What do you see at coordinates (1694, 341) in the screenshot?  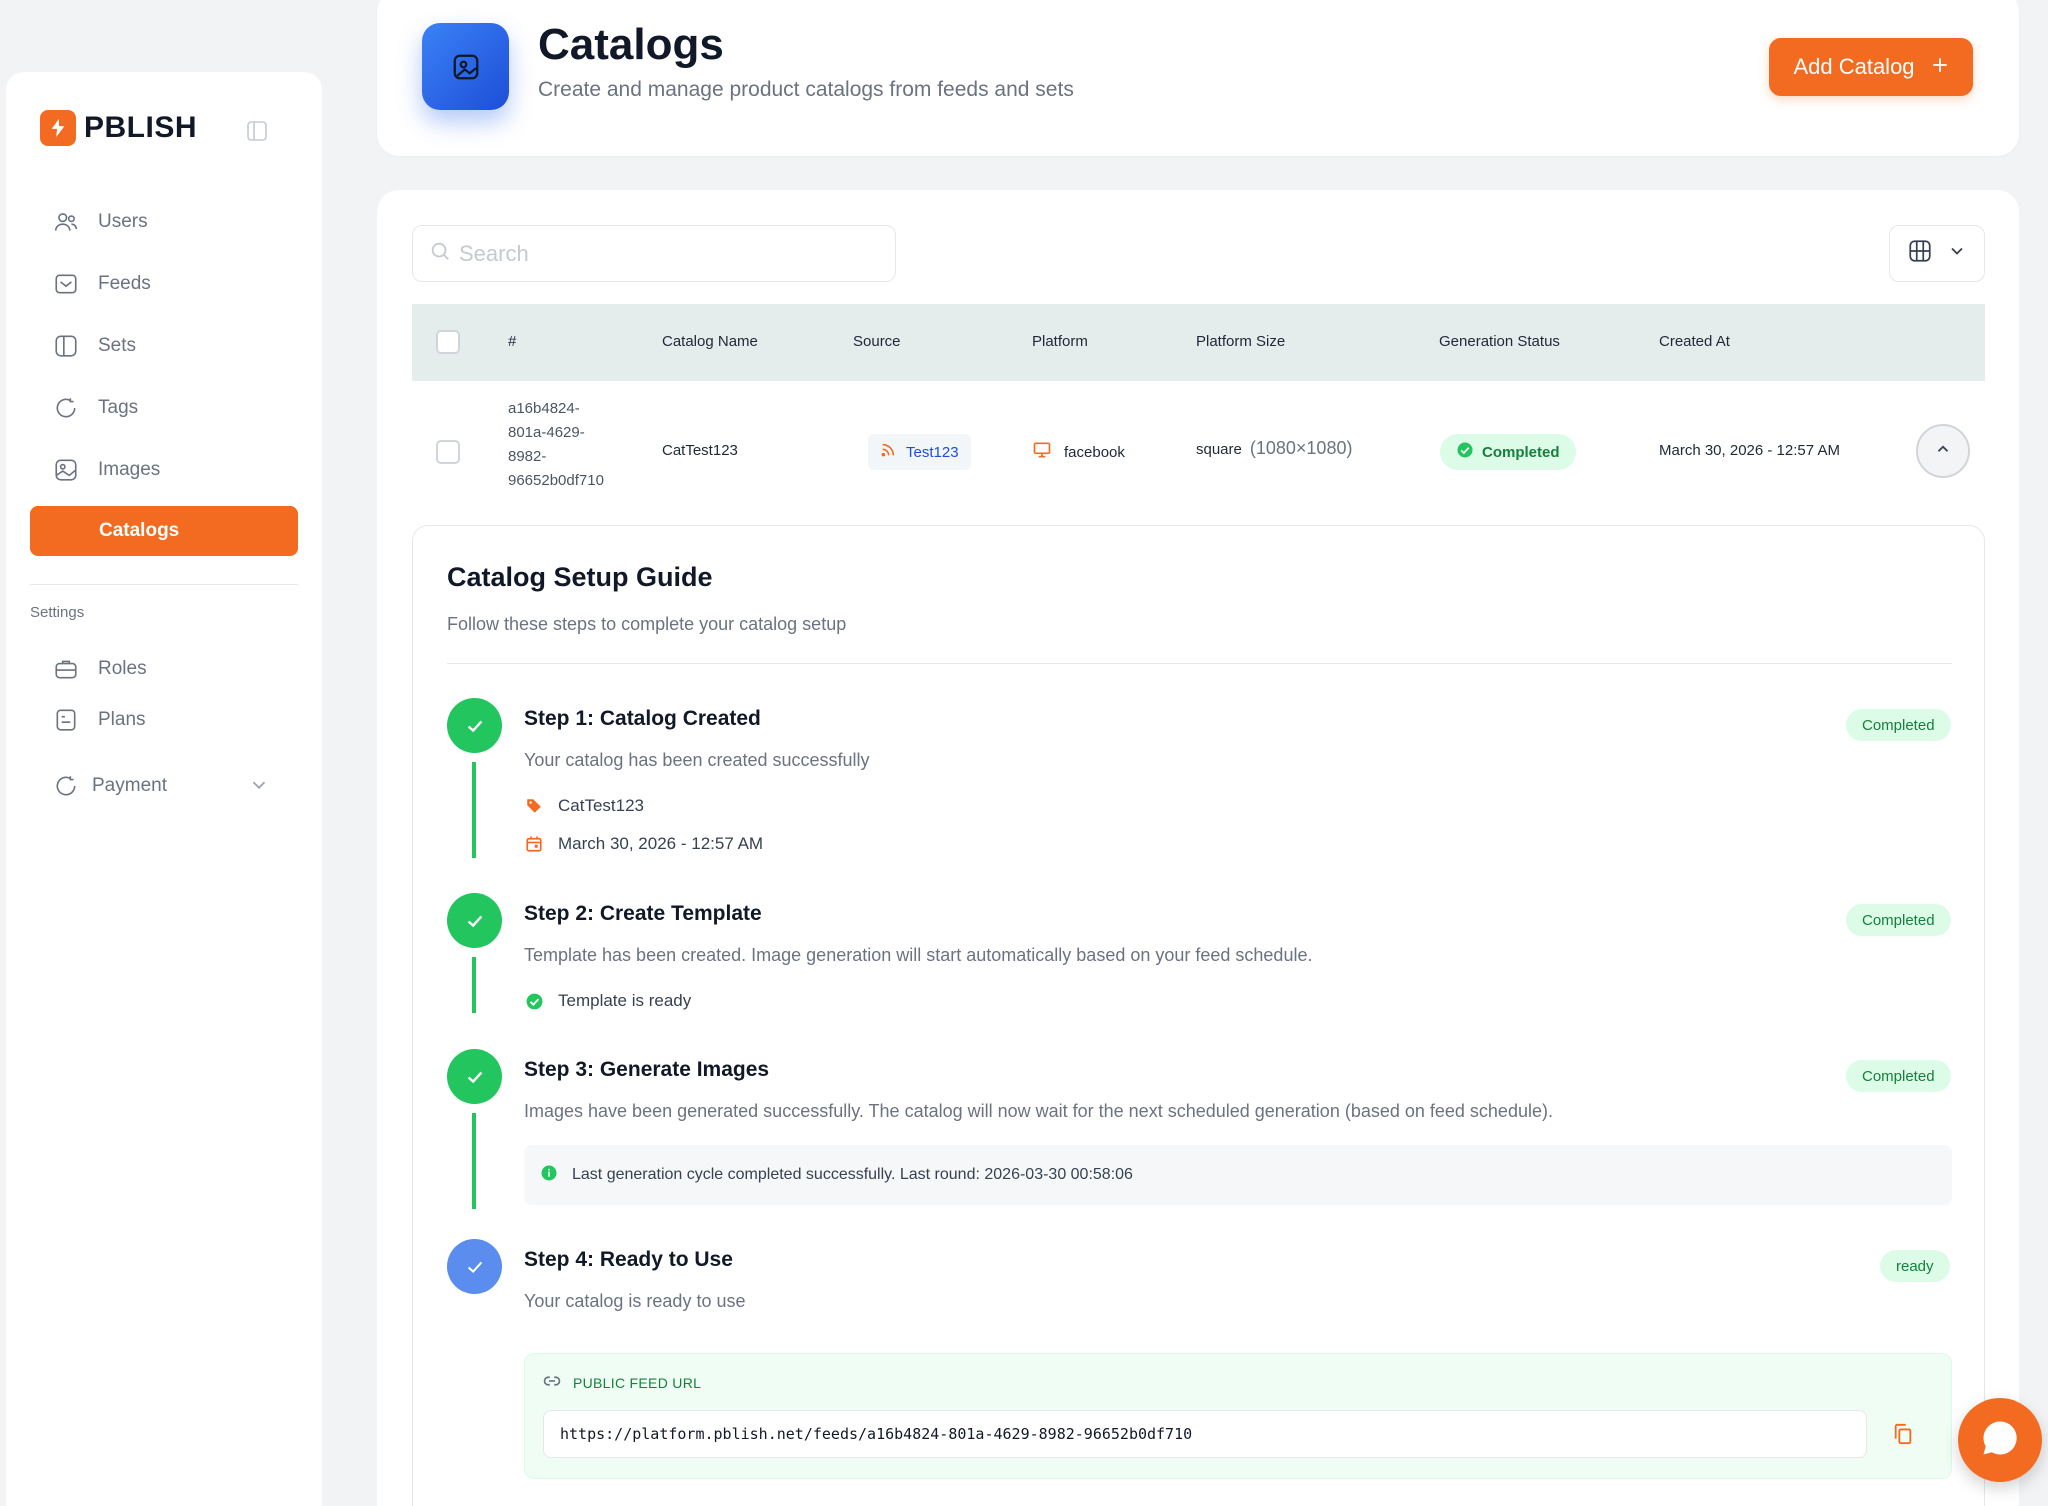 I see `column-header-created-at: Created At` at bounding box center [1694, 341].